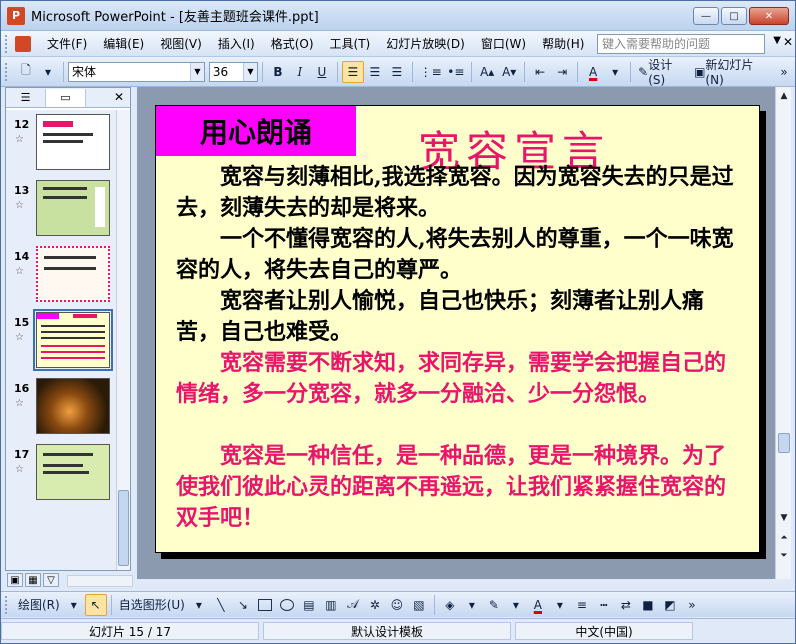 The height and width of the screenshot is (644, 796). I want to click on menu-help: 帮助(H), so click(563, 44).